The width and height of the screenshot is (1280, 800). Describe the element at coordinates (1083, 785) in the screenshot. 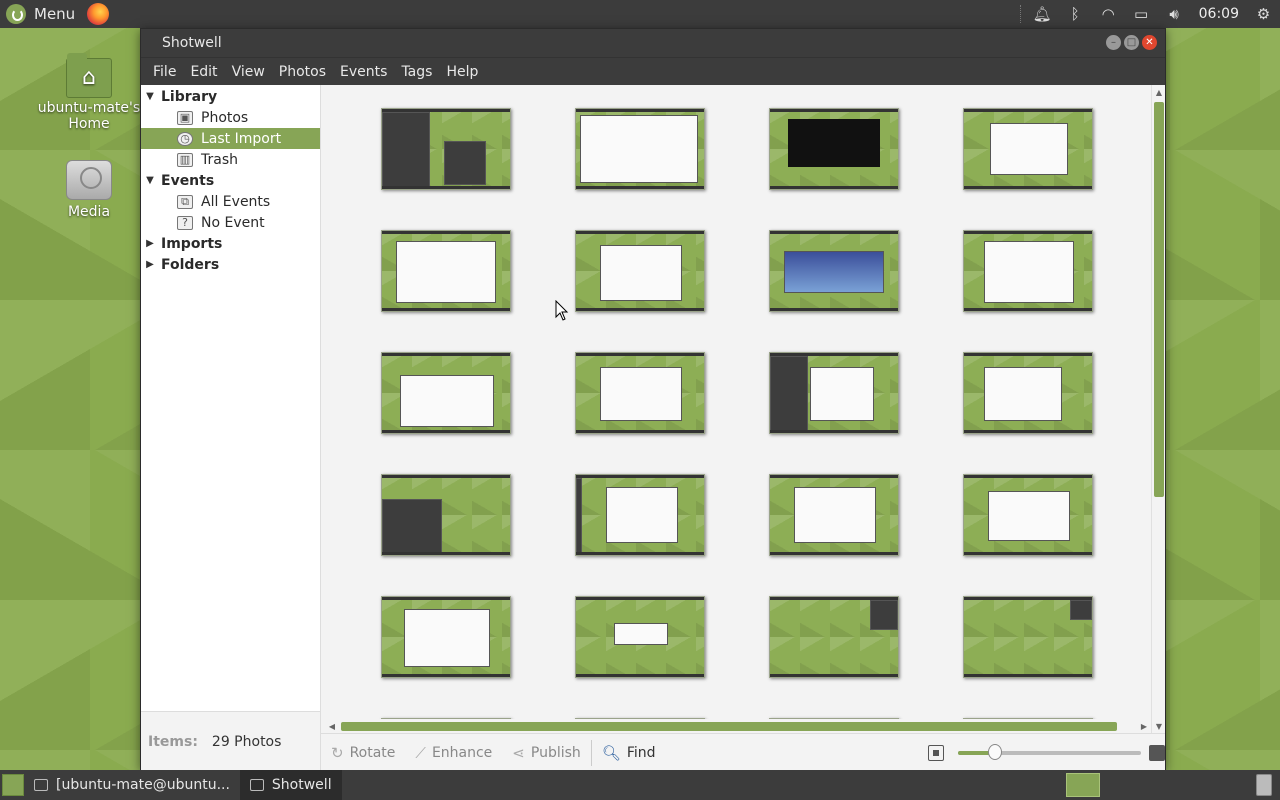

I see `workspace-switcher` at that location.